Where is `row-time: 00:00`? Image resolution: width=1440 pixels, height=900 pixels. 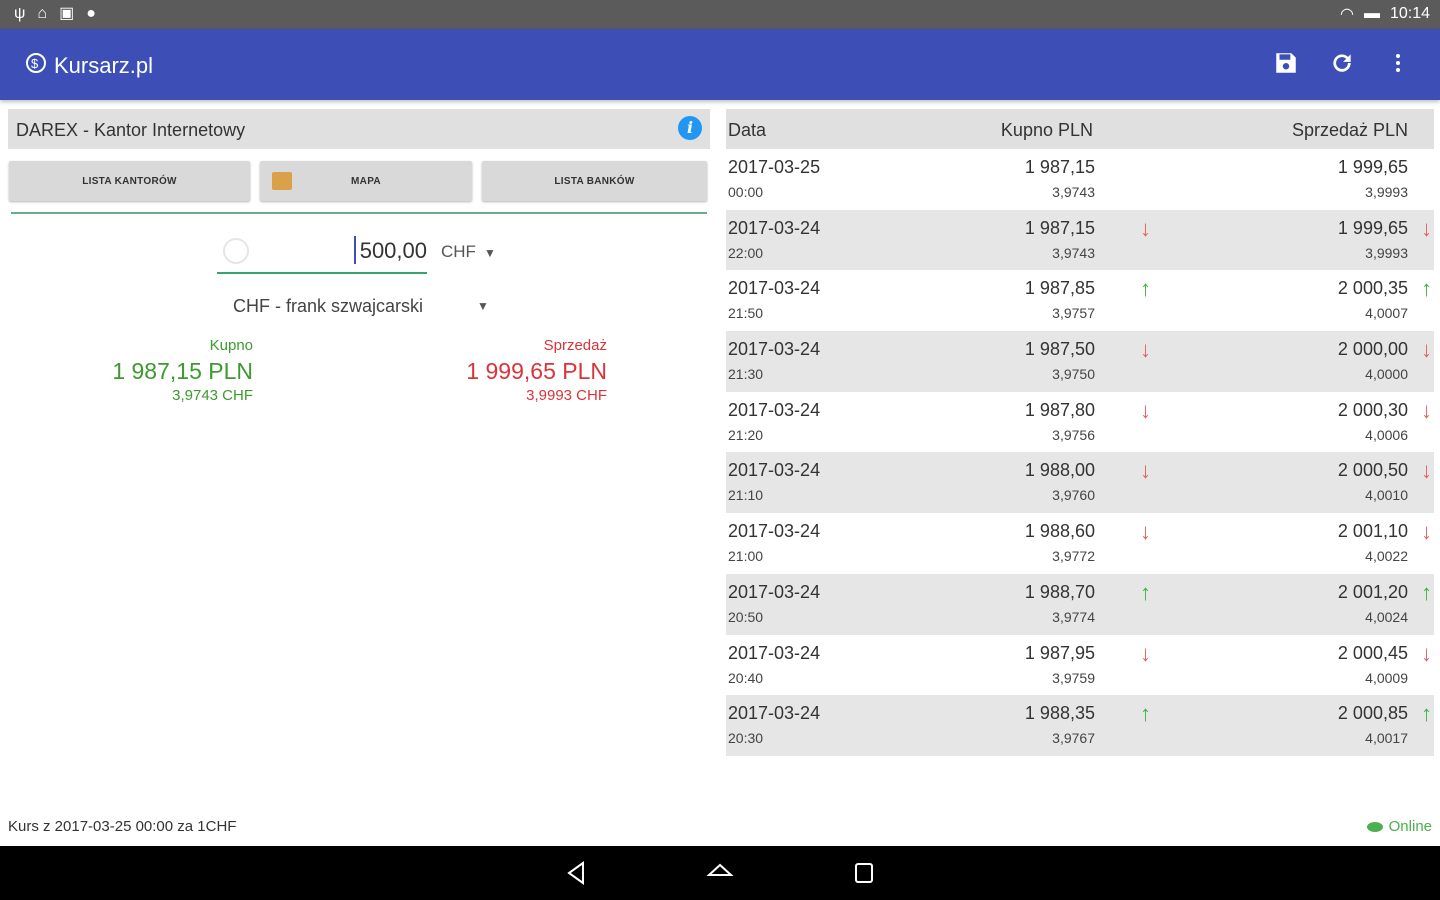
row-time: 00:00 is located at coordinates (746, 192).